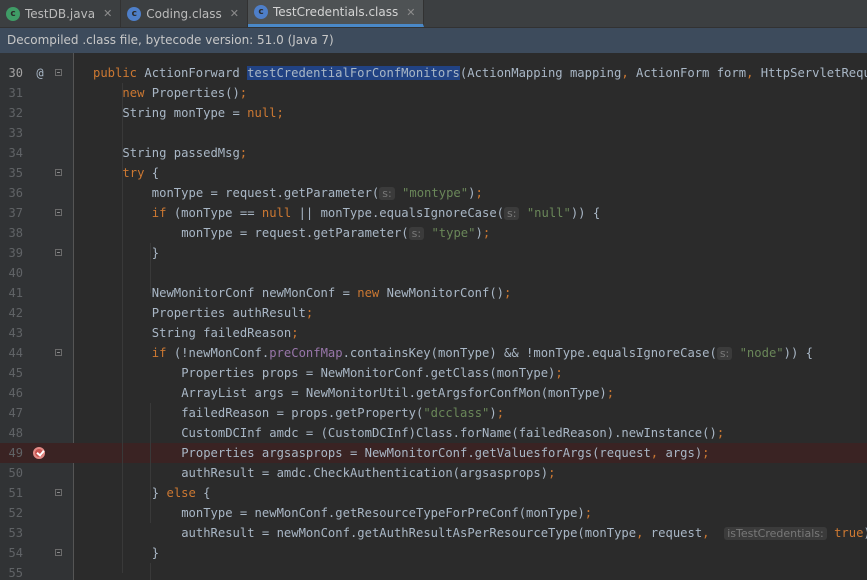  I want to click on line-number: 51, so click(15, 493).